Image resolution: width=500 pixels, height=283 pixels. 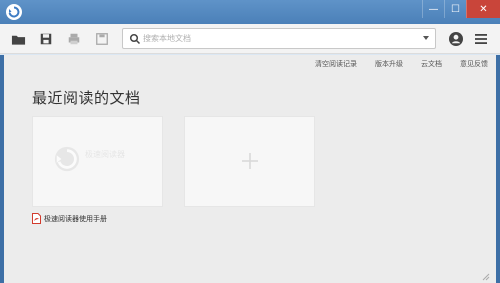 What do you see at coordinates (74, 39) in the screenshot?
I see `print-icon` at bounding box center [74, 39].